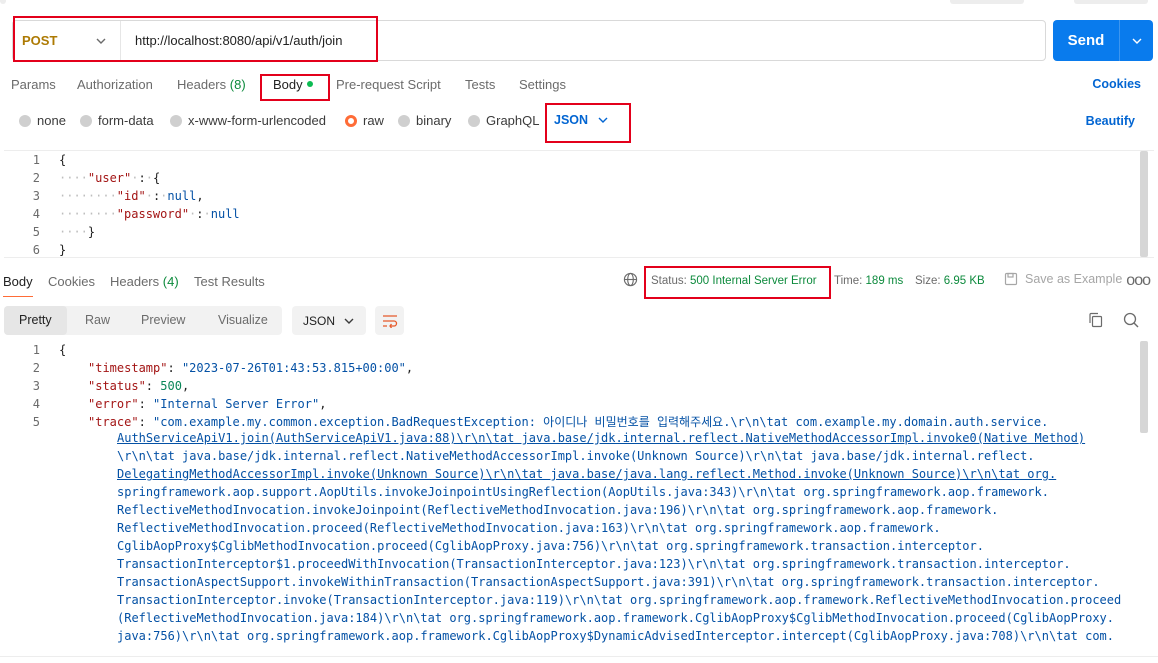 This screenshot has width=1158, height=663. Describe the element at coordinates (117, 120) in the screenshot. I see `radio-form-data: form-data` at that location.